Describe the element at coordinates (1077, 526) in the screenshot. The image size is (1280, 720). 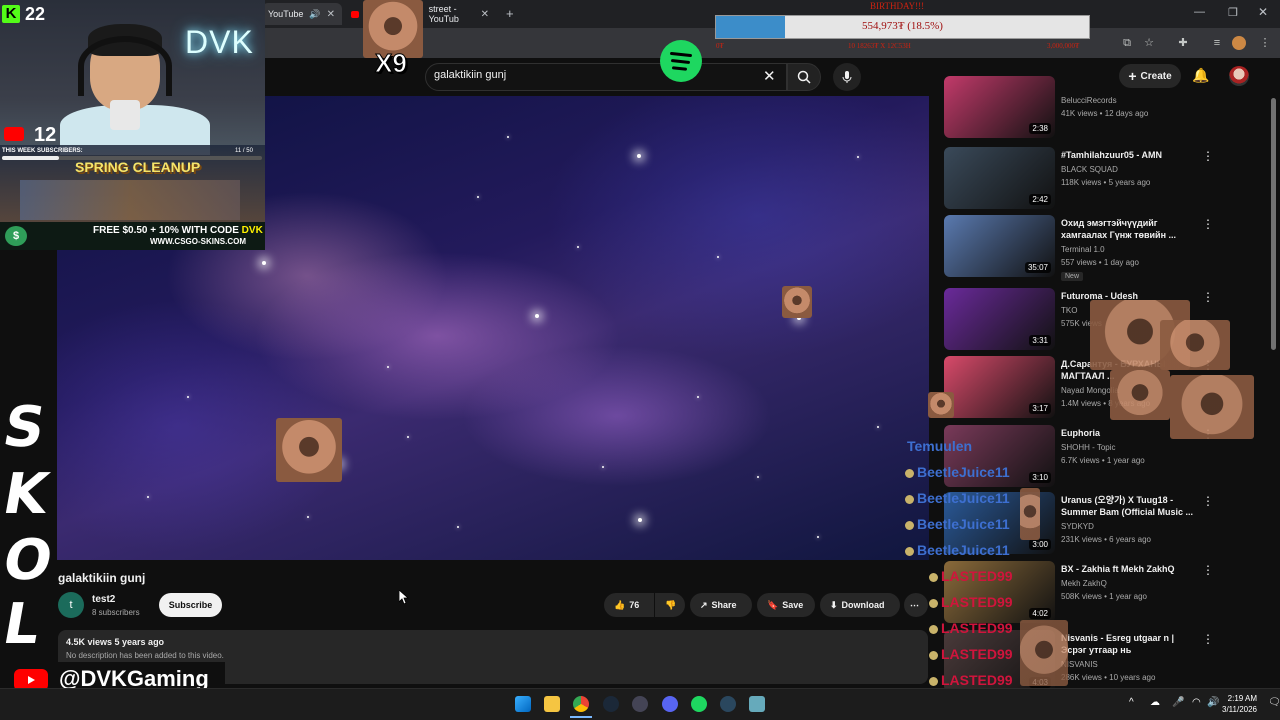
I see `video-channel: SYDKYD` at that location.